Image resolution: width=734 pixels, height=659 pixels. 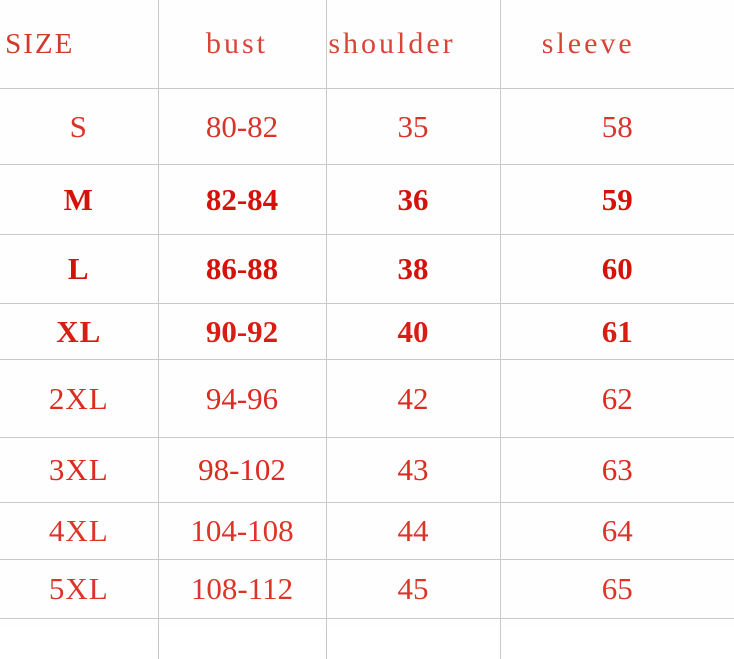 I want to click on cell-bust: 80-82, so click(x=242, y=127).